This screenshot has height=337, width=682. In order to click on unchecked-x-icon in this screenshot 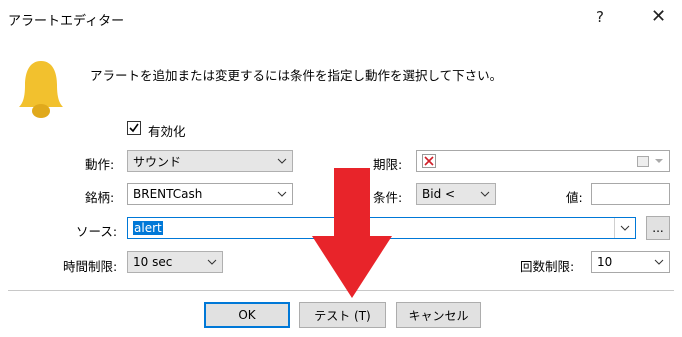, I will do `click(429, 161)`.